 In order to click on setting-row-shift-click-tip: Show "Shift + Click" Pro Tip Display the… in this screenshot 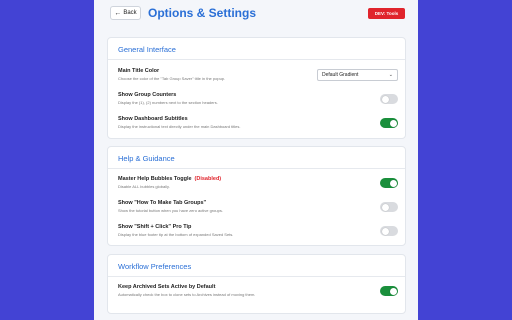, I will do `click(258, 234)`.